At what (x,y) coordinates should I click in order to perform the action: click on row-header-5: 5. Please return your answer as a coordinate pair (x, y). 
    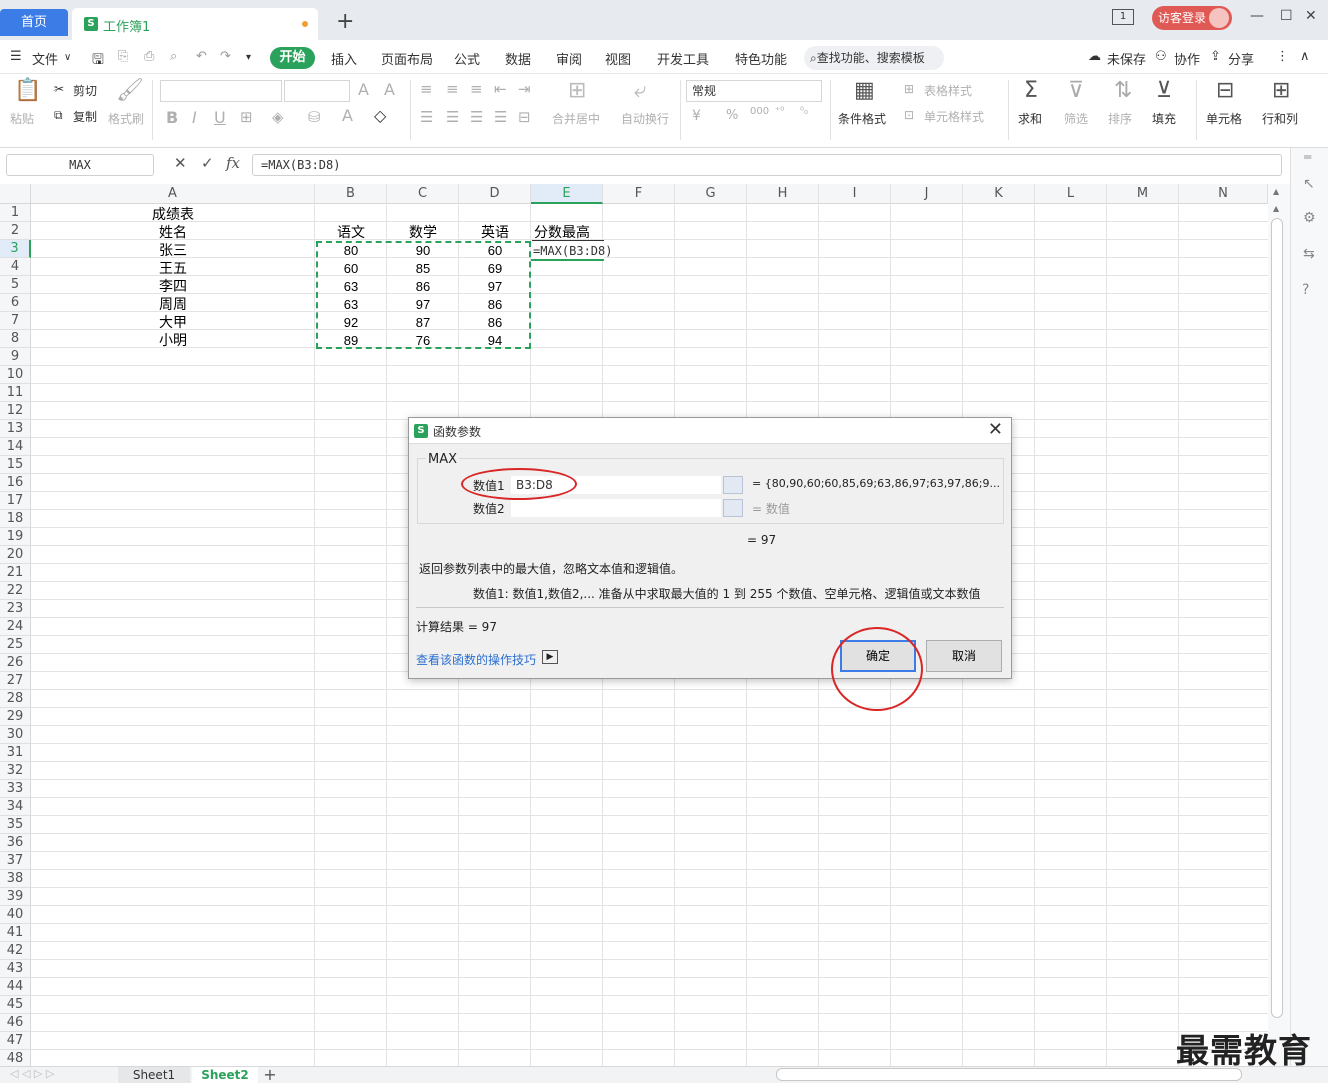
    Looking at the image, I should click on (15, 285).